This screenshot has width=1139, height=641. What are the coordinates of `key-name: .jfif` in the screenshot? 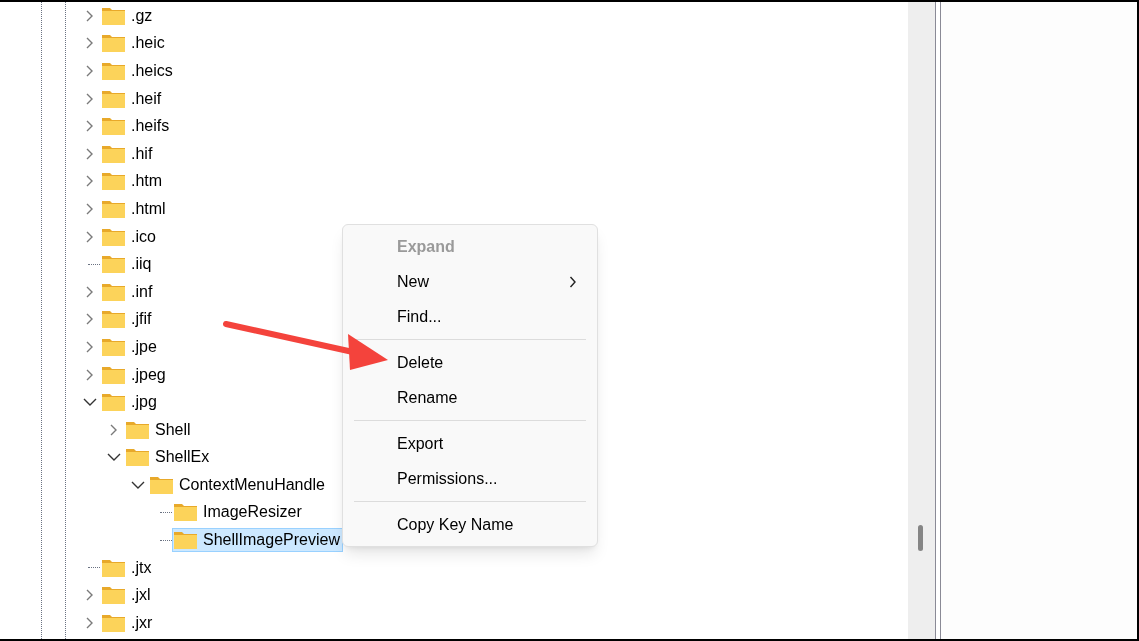 It's located at (141, 319).